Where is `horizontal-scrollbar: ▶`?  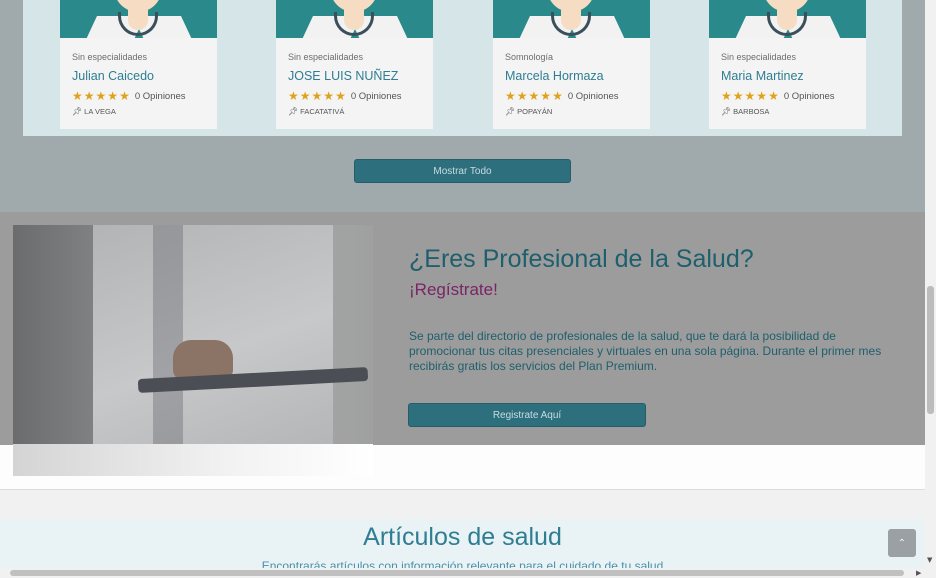 horizontal-scrollbar: ▶ is located at coordinates (462, 573).